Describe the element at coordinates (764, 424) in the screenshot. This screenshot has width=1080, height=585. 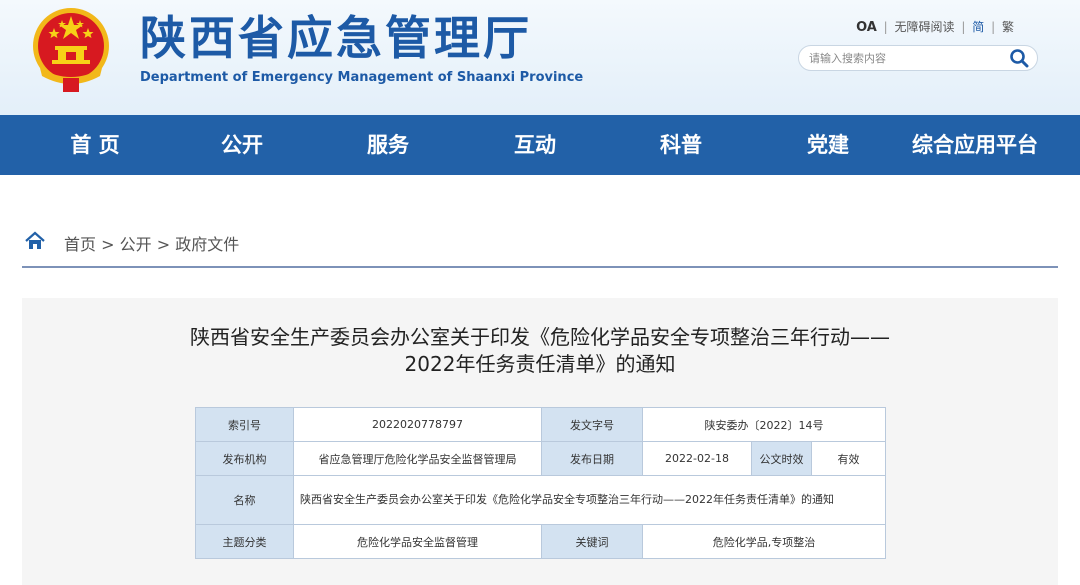
I see `doc-number-value: 陕安委办〔2022〕14号` at that location.